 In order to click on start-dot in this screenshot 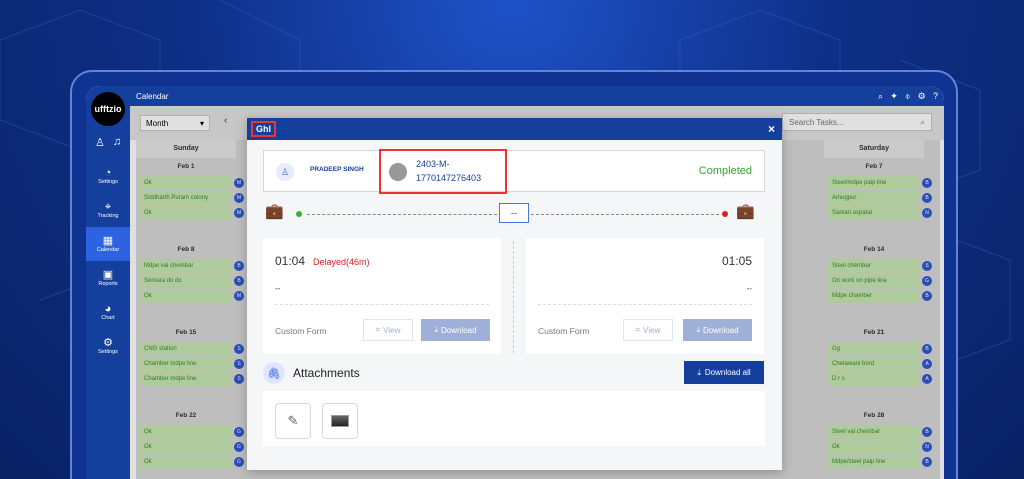, I will do `click(299, 214)`.